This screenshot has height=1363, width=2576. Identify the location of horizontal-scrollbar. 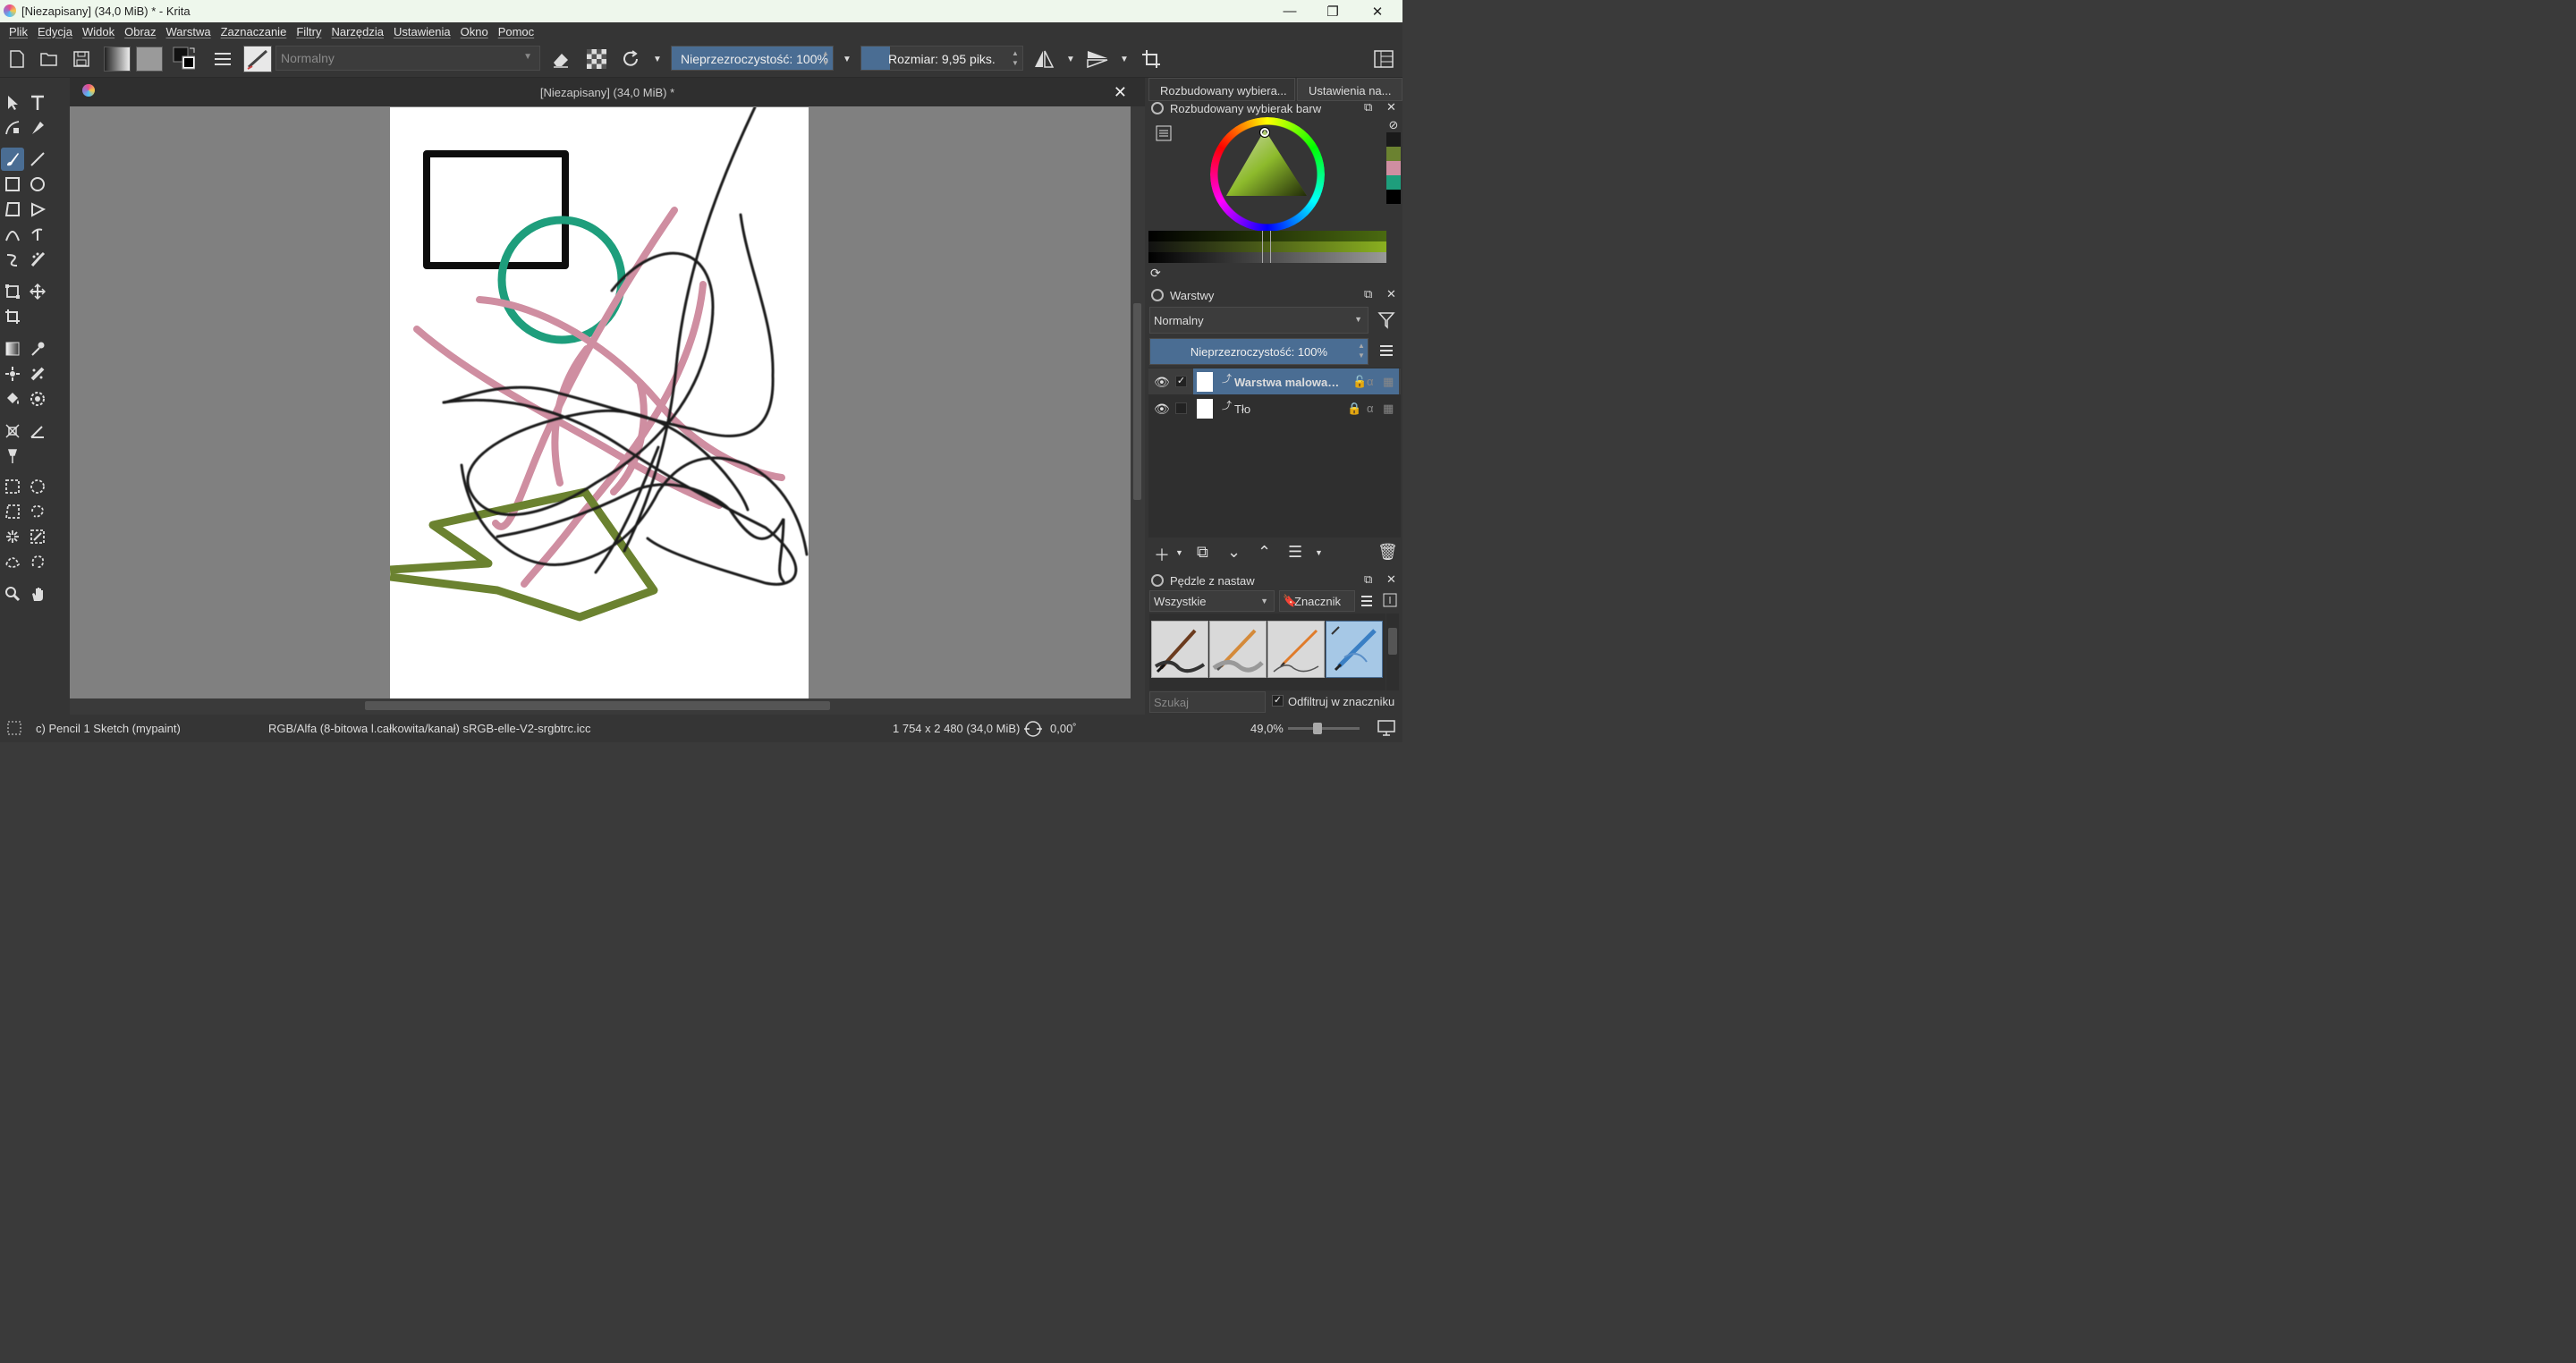
(600, 706).